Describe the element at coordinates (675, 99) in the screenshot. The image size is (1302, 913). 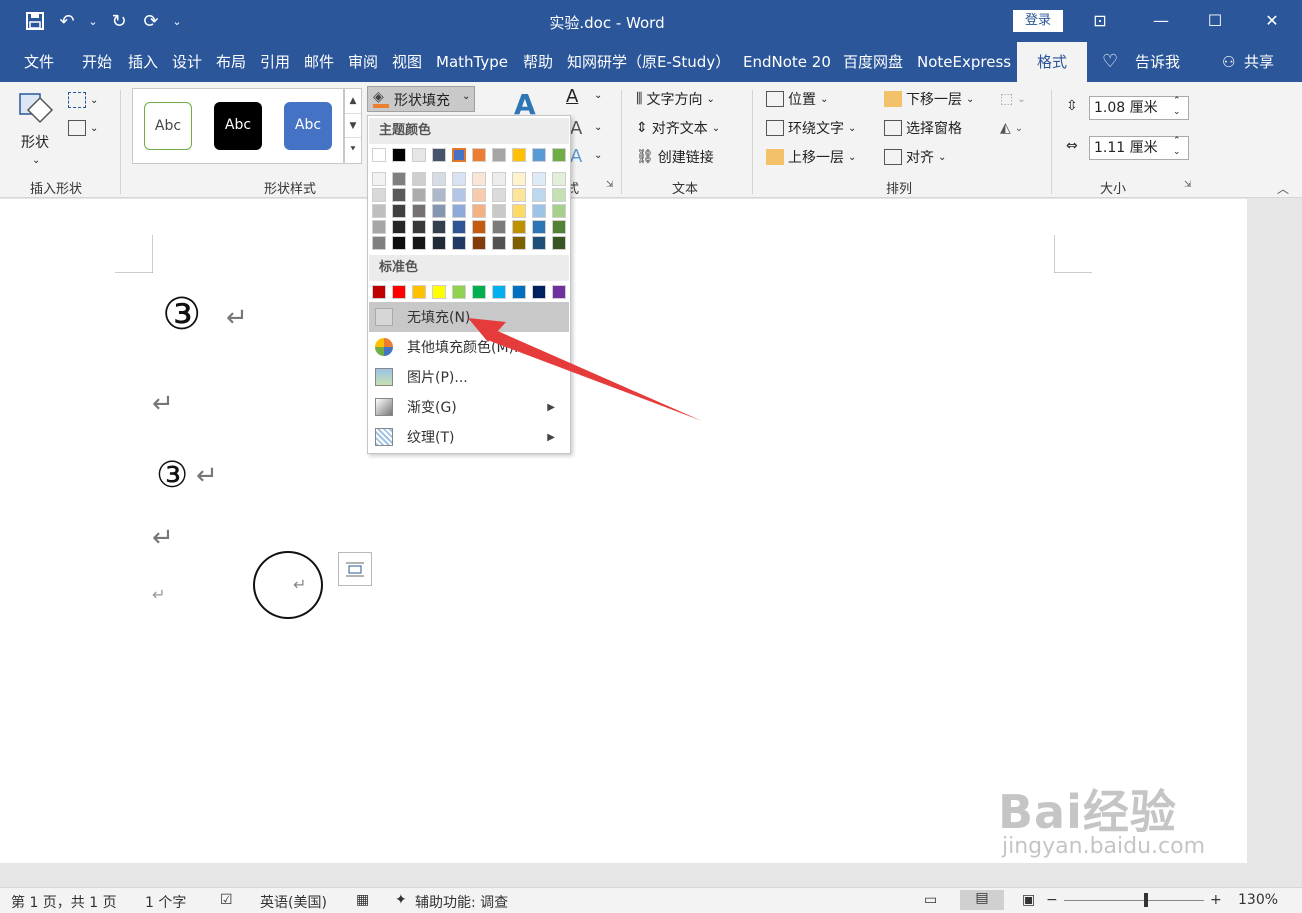
I see `text-direction-button: ⫼ 文字方向 ⌄` at that location.